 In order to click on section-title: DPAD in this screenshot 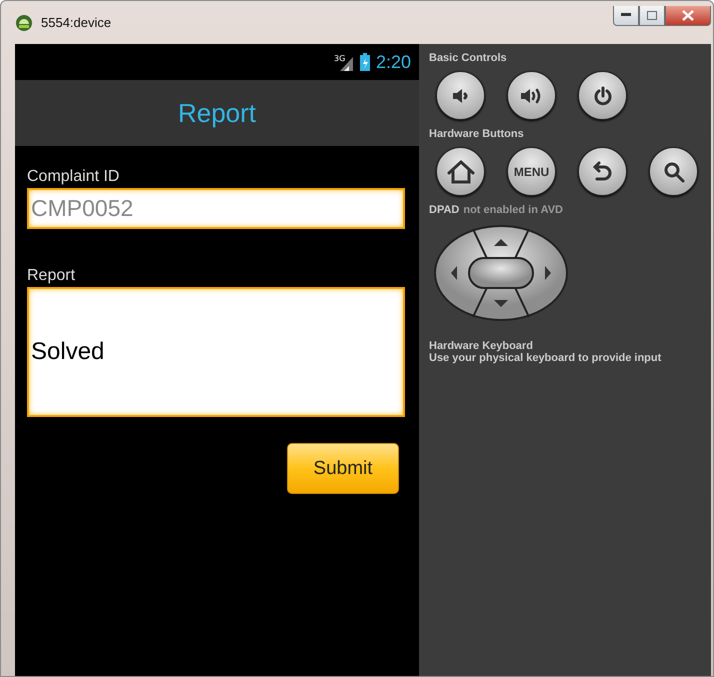, I will do `click(444, 210)`.